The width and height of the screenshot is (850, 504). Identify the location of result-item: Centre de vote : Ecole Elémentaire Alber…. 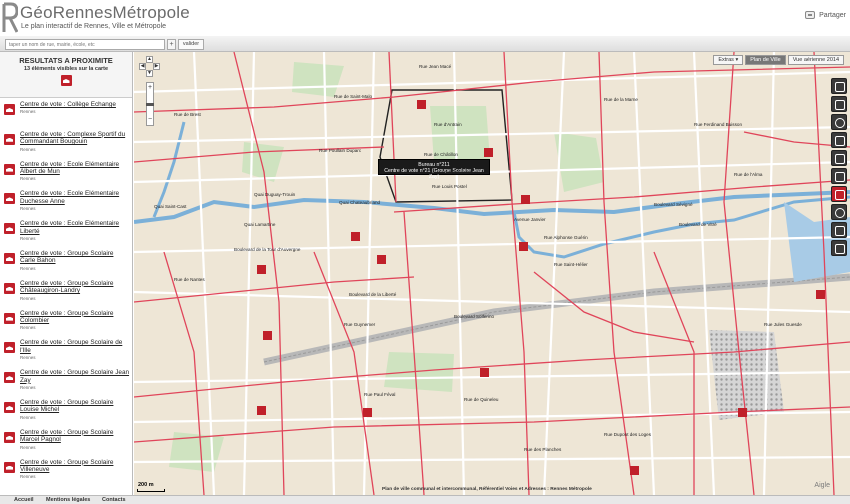
(66, 173).